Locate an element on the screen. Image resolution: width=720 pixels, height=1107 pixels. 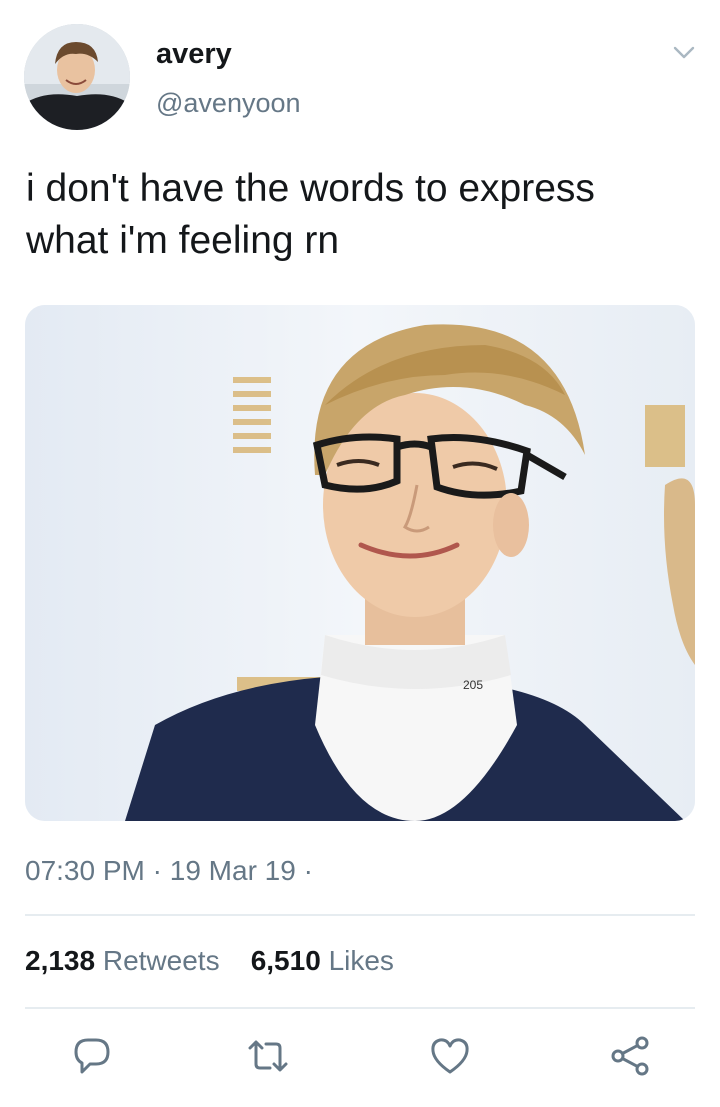
retweets-count: 2,138 is located at coordinates (60, 960).